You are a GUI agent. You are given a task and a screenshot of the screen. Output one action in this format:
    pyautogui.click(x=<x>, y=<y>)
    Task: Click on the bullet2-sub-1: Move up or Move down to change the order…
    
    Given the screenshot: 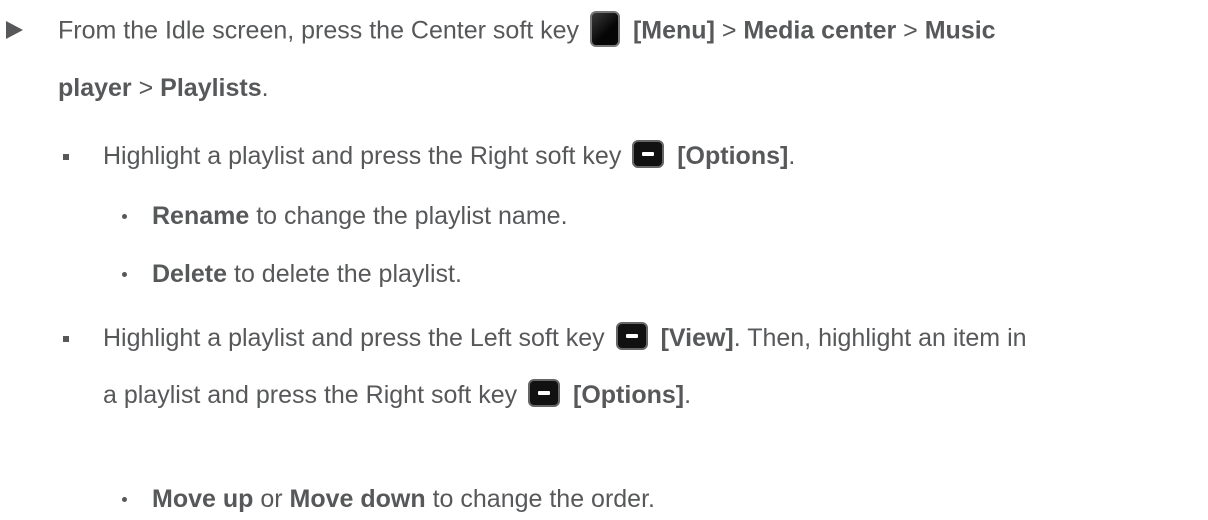 What is the action you would take?
    pyautogui.click(x=403, y=499)
    